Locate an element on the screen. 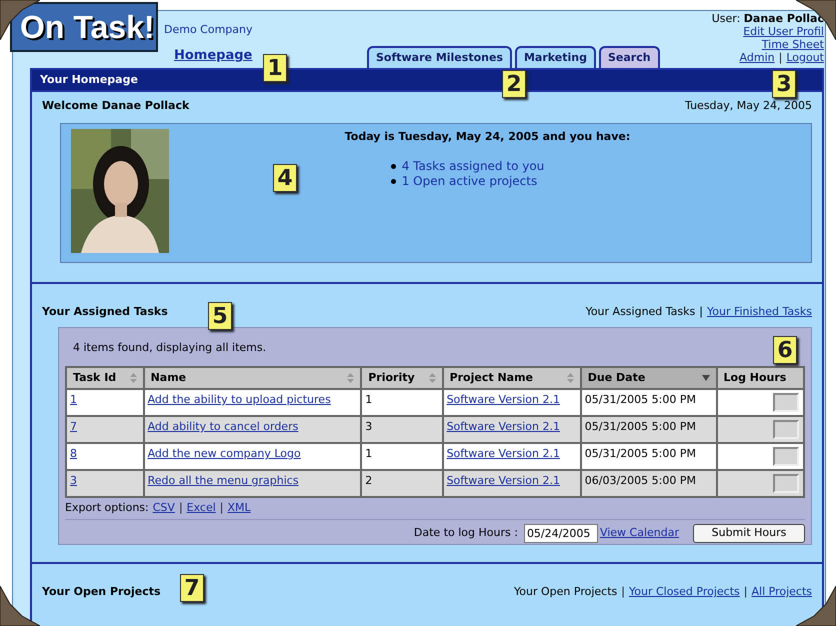 The width and height of the screenshot is (836, 626). logo: On Task! is located at coordinates (84, 27).